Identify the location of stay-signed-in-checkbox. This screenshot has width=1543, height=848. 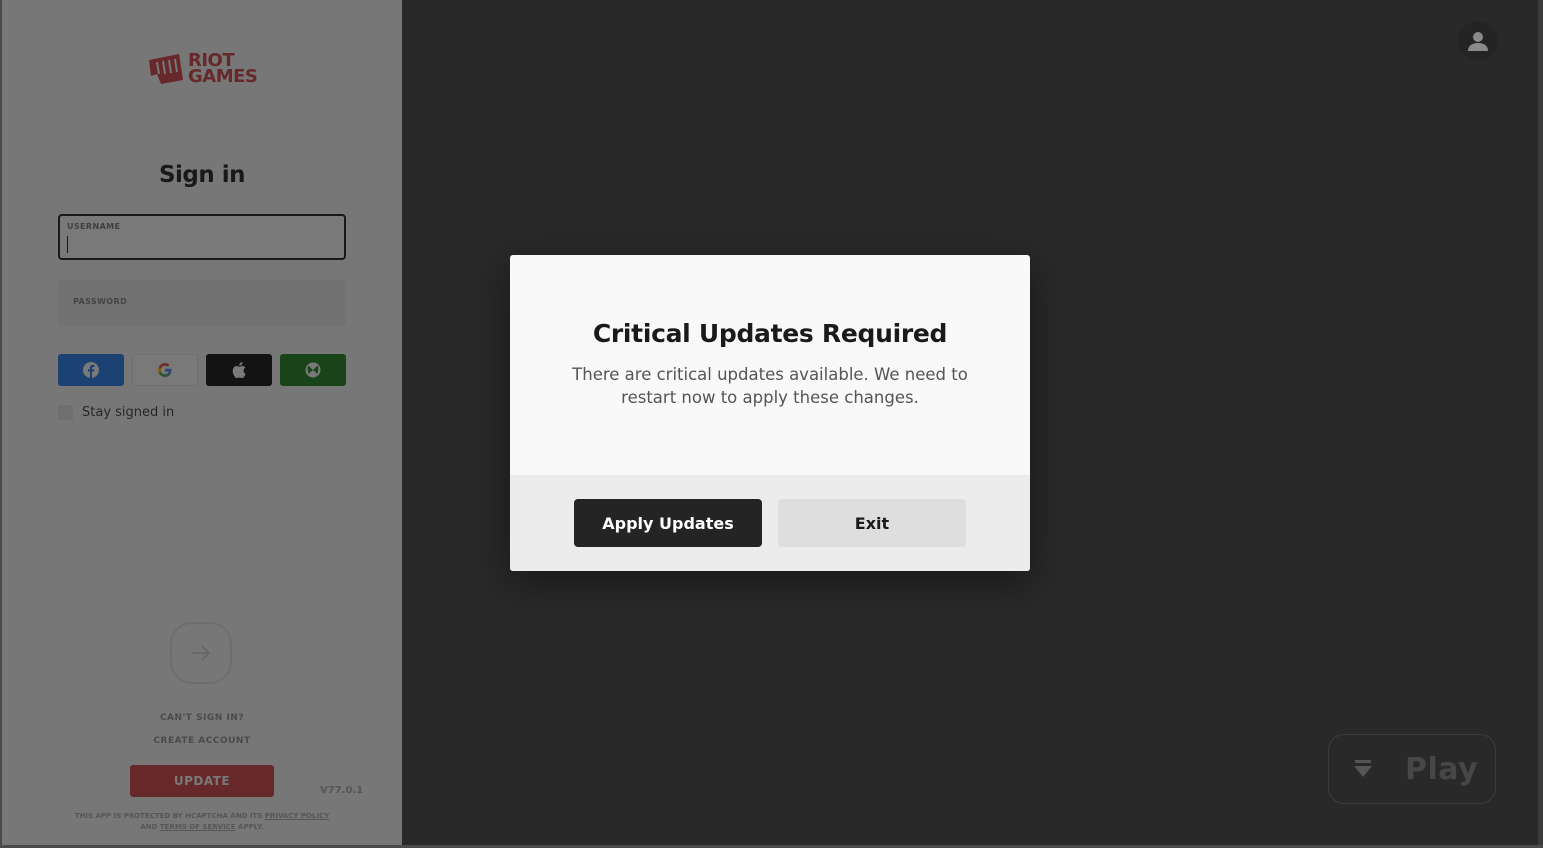
(65, 412).